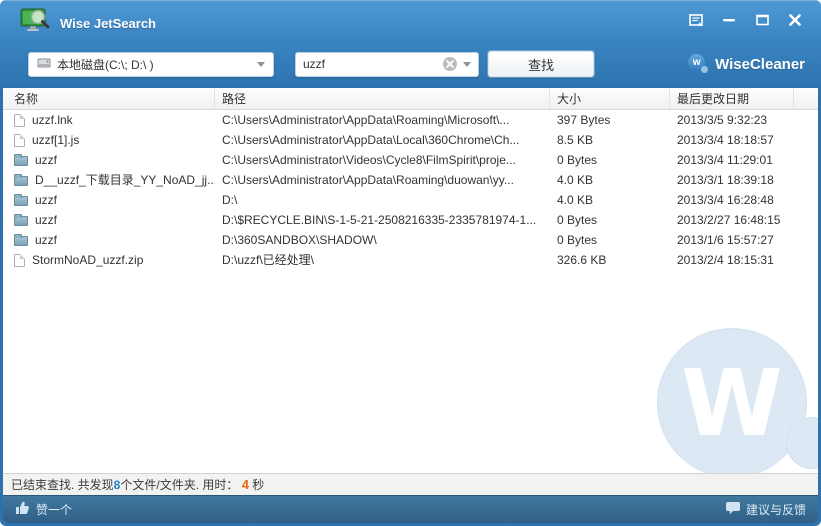 The width and height of the screenshot is (821, 526). Describe the element at coordinates (725, 180) in the screenshot. I see `file-modified: 2013/3/1 18:39:18` at that location.